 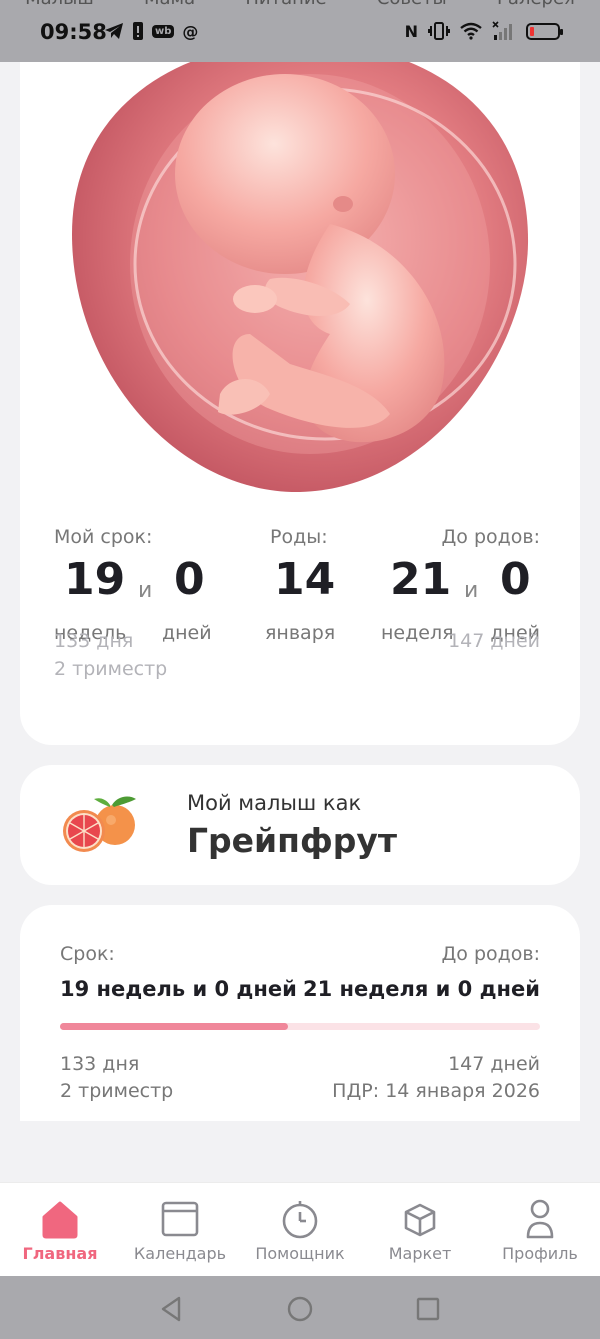 I want to click on days-left-label: До родов:, so click(x=490, y=537).